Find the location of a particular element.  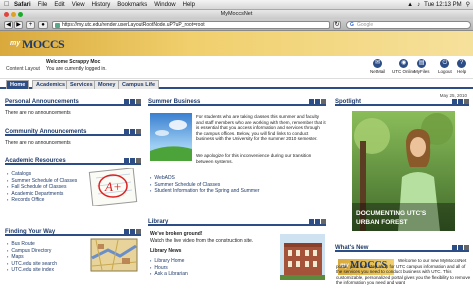

tab-services: Services is located at coordinates (81, 84).